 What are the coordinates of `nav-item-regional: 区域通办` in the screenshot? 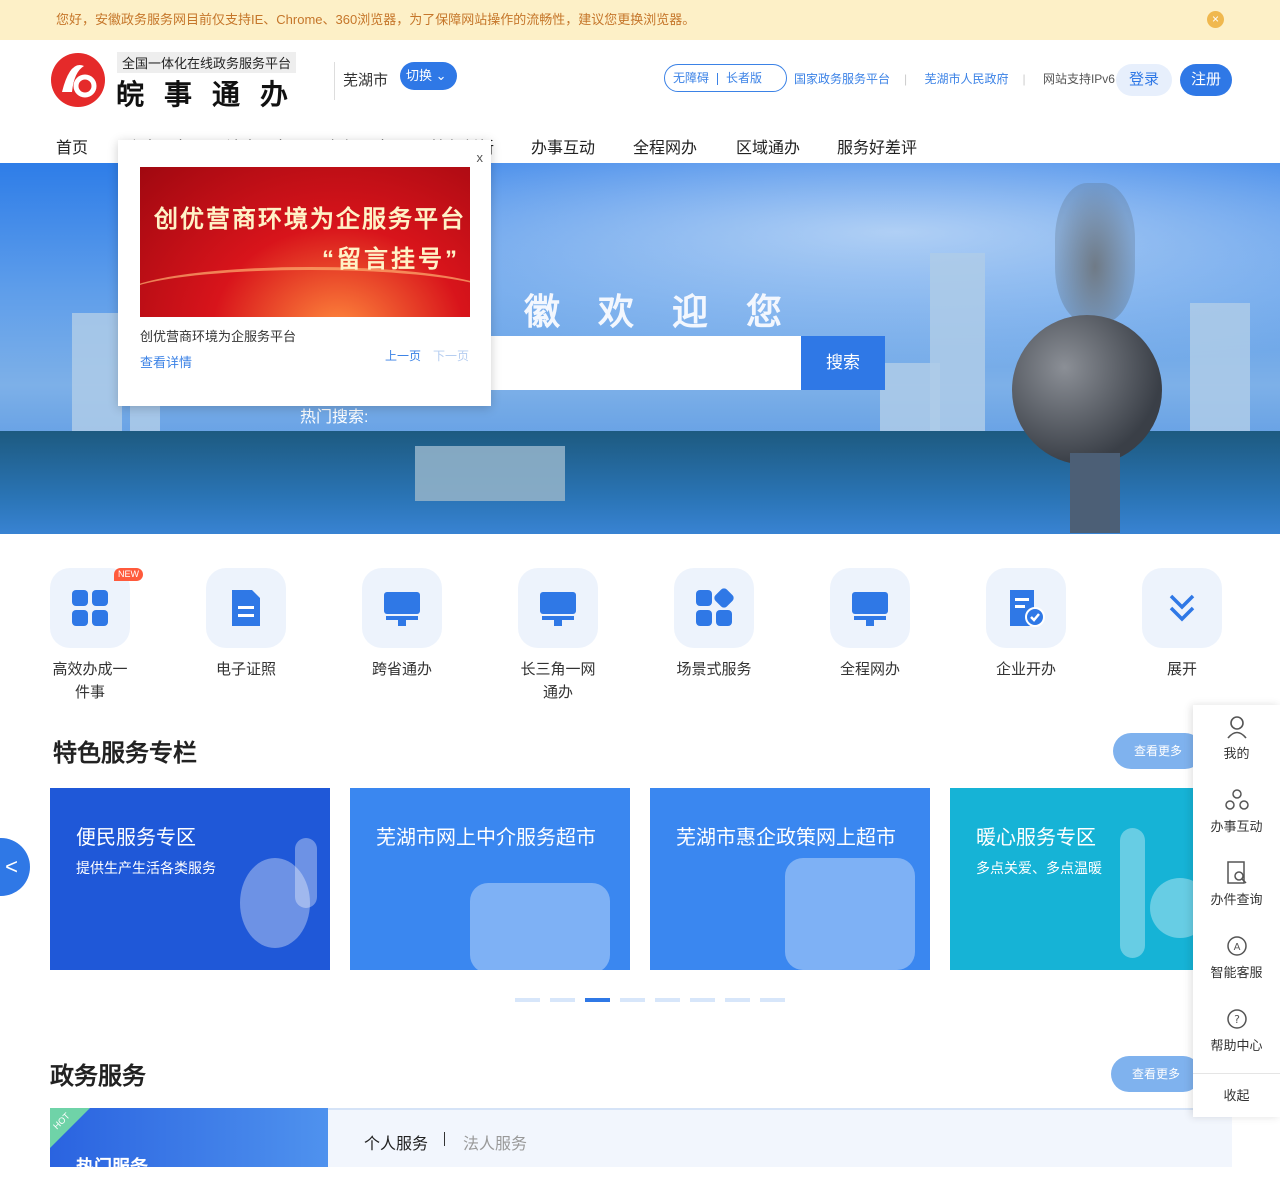 It's located at (768, 146).